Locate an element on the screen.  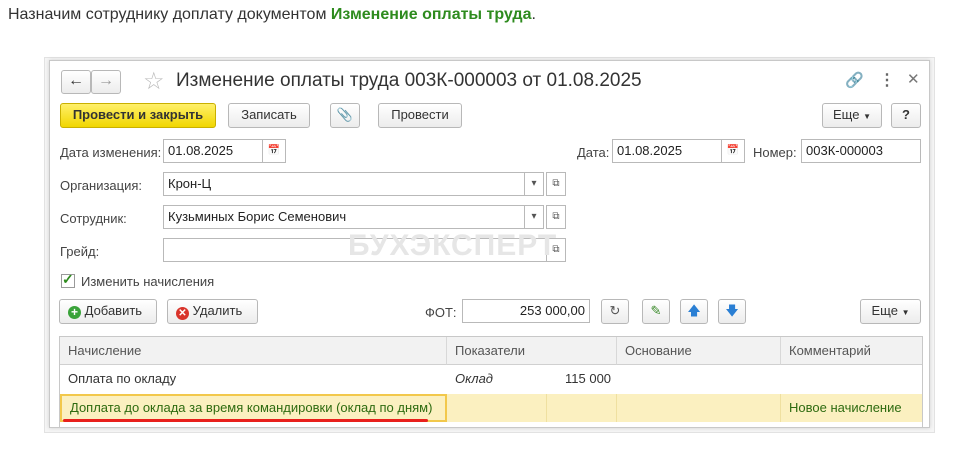
link-icon: 🔗 is located at coordinates (854, 80).